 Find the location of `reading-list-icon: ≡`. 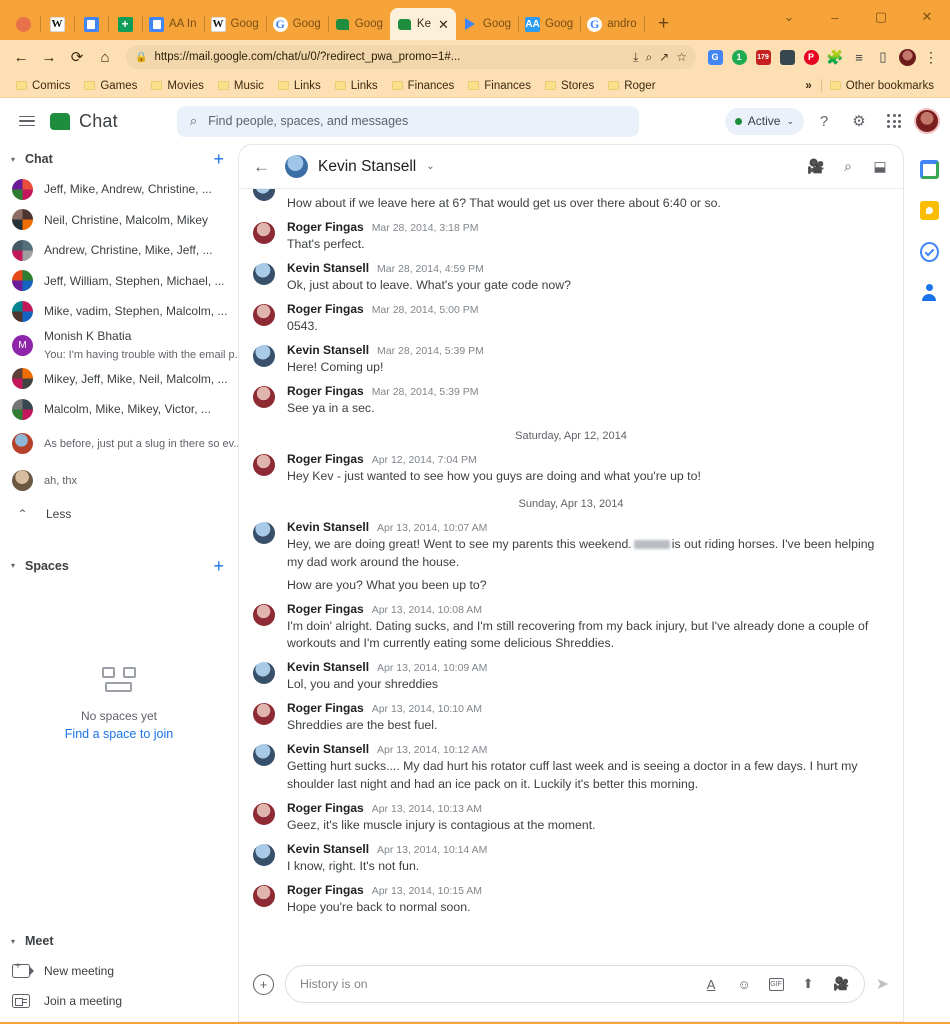

reading-list-icon: ≡ is located at coordinates (859, 57).